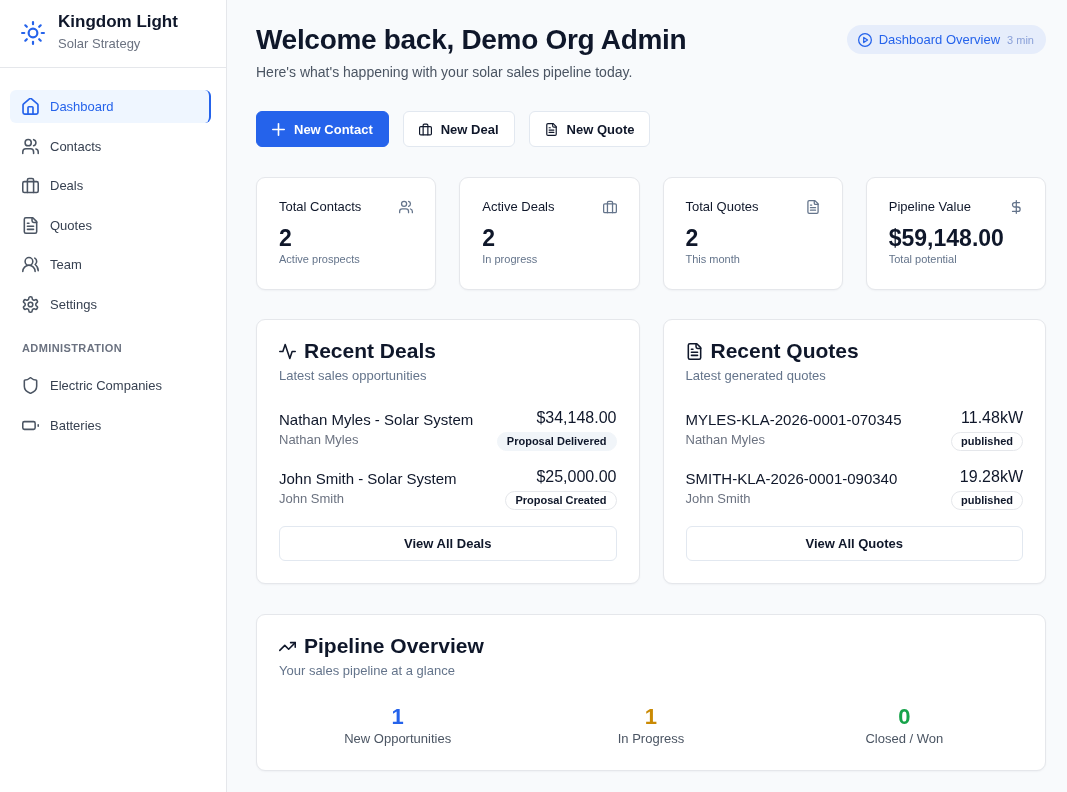  I want to click on nav-item: Quotes, so click(110, 225).